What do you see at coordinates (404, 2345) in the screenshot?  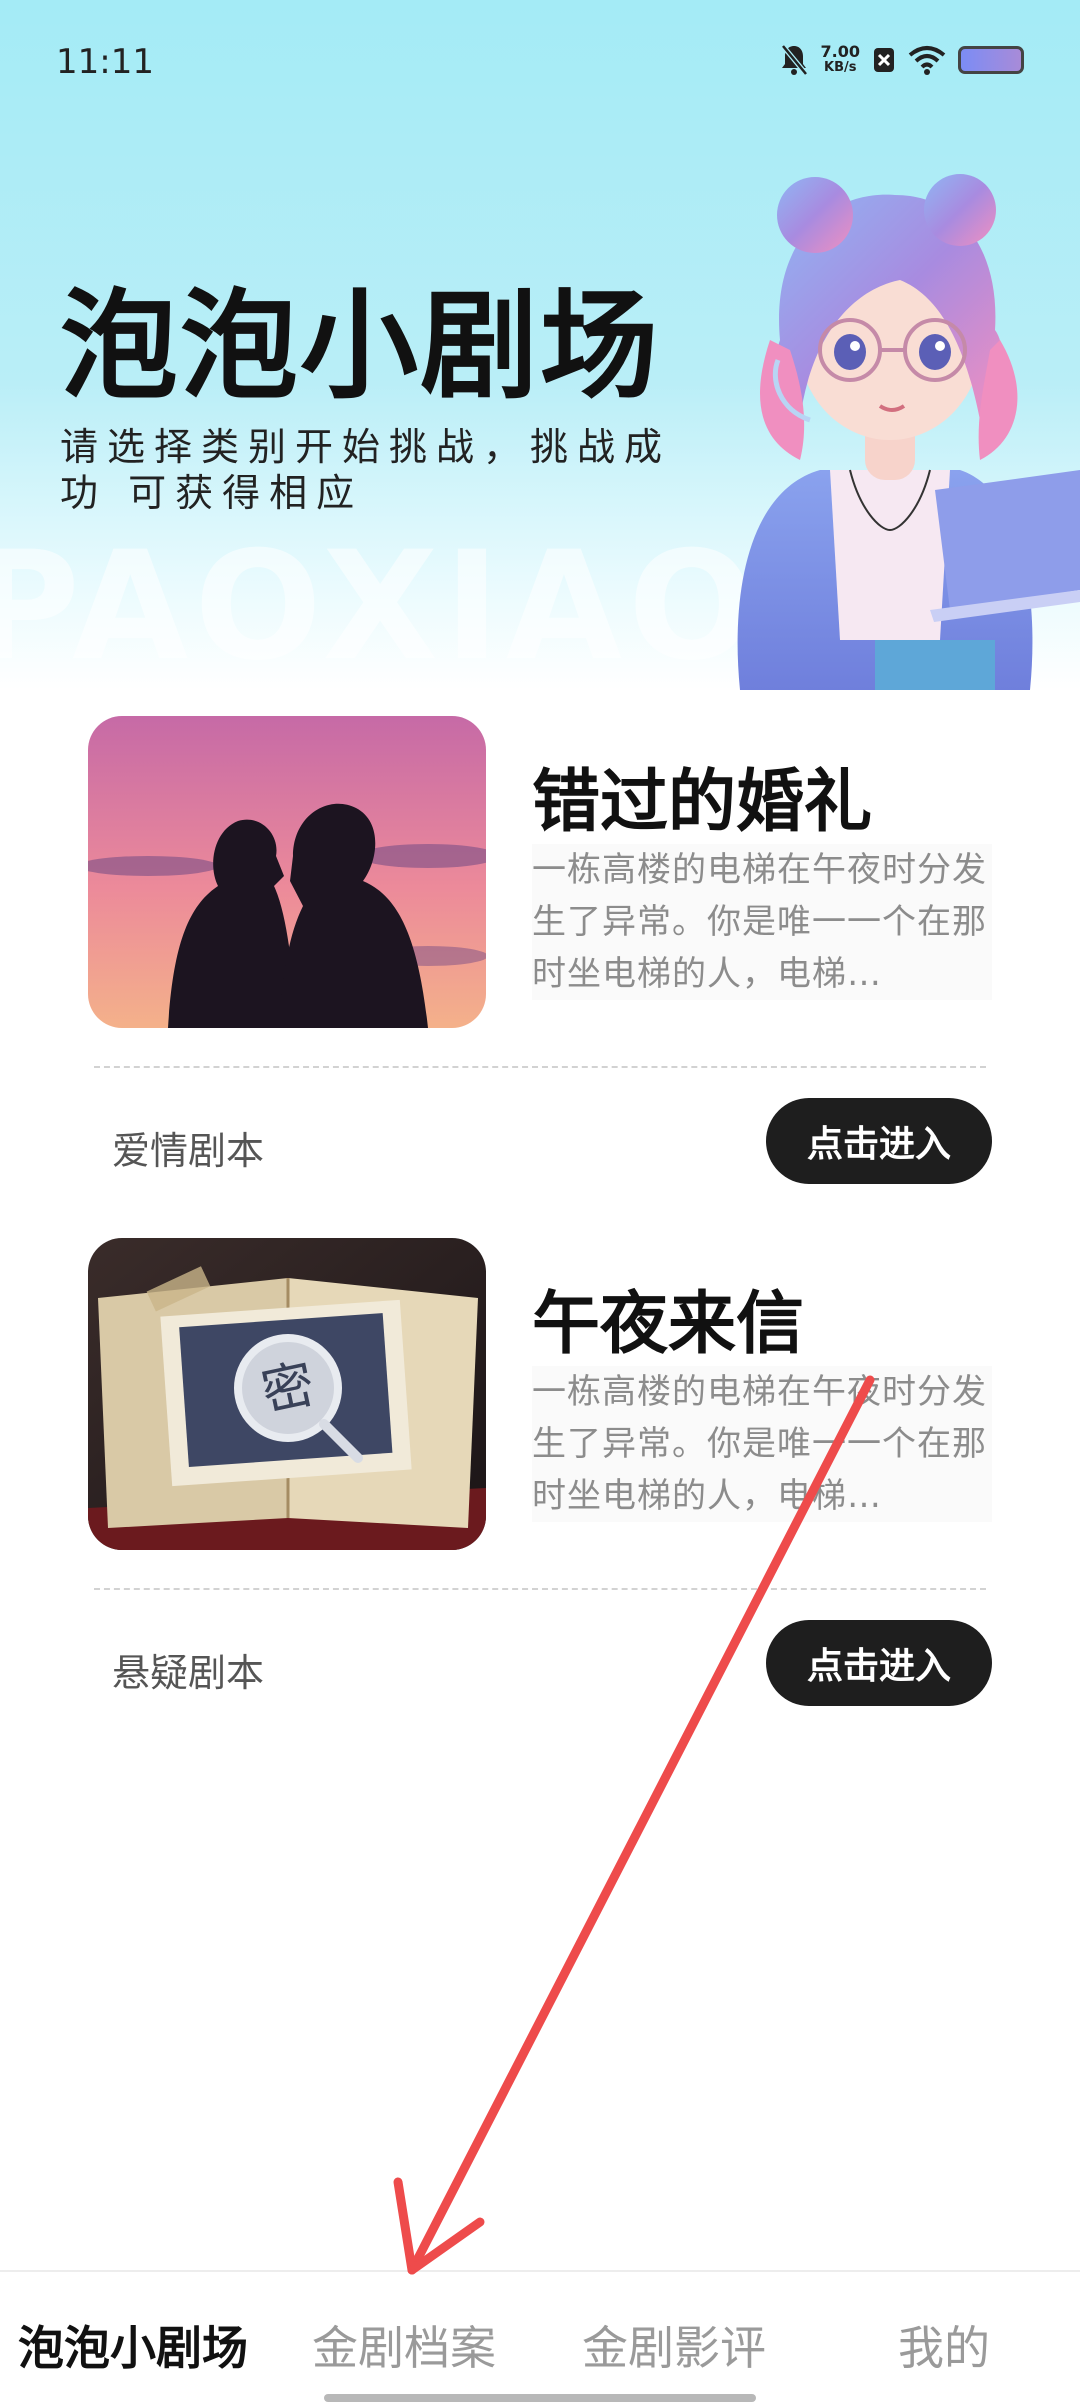 I see `tab-archive: 金剧档案` at bounding box center [404, 2345].